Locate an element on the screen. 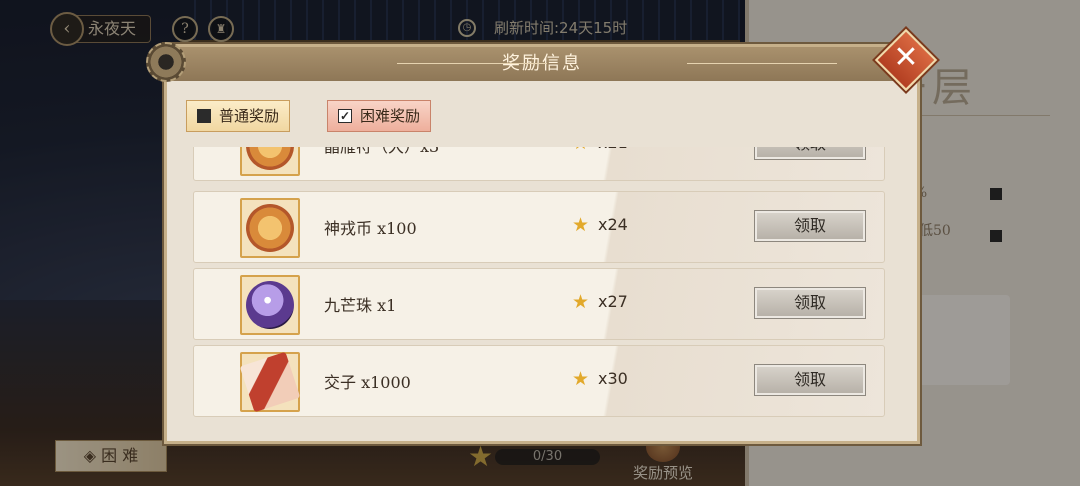  talisman-icon is located at coordinates (270, 158).